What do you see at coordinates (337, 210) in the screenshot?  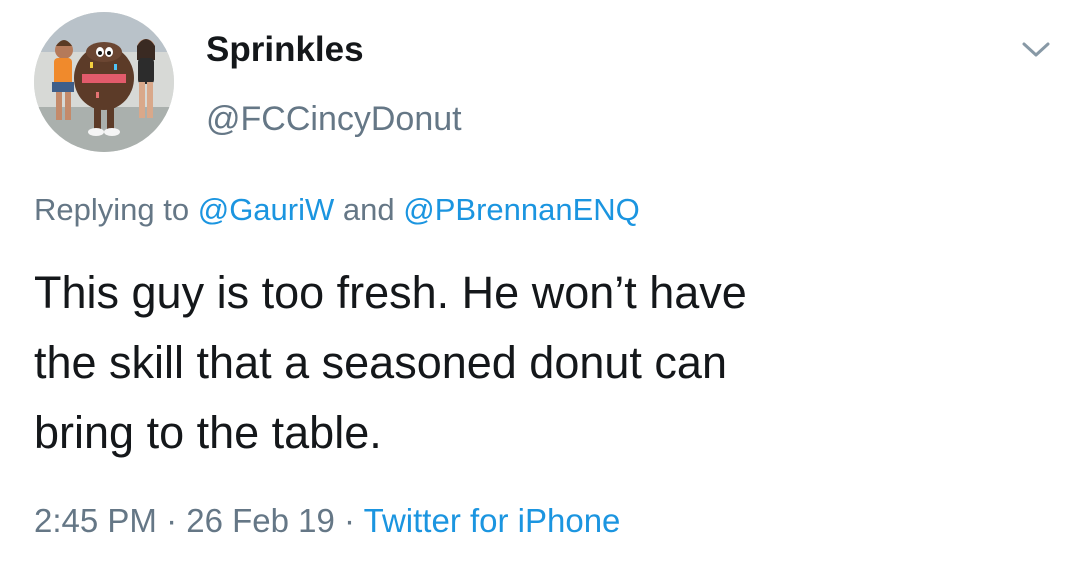 I see `replying-to: Replying to @GauriW and @PBrennanENQ` at bounding box center [337, 210].